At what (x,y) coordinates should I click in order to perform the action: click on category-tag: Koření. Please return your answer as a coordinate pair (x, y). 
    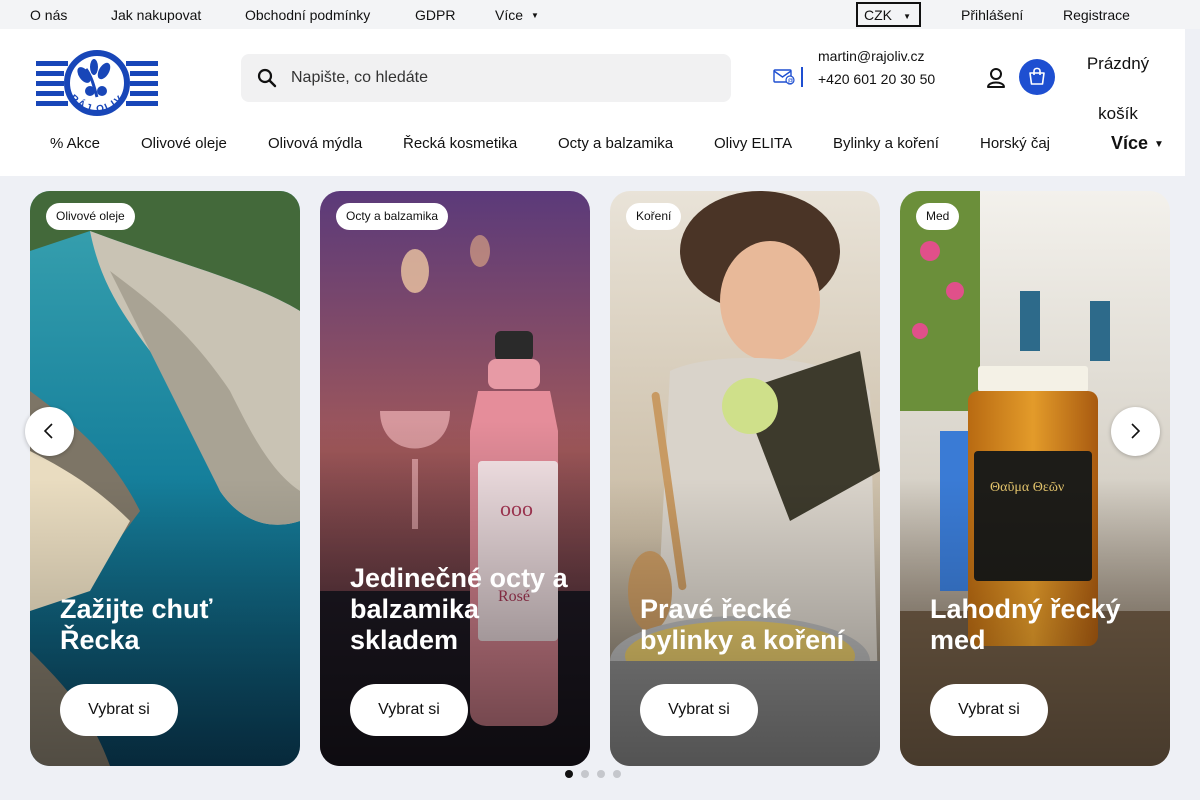
    Looking at the image, I should click on (654, 216).